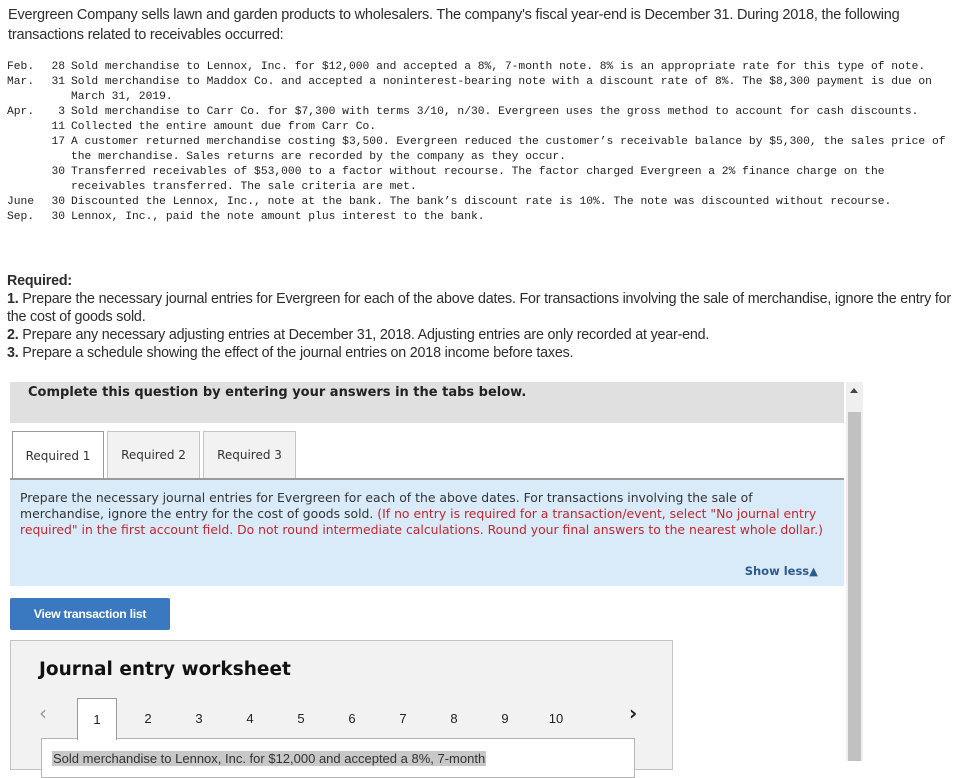 This screenshot has width=958, height=778. What do you see at coordinates (854, 586) in the screenshot?
I see `scroll-thumb` at bounding box center [854, 586].